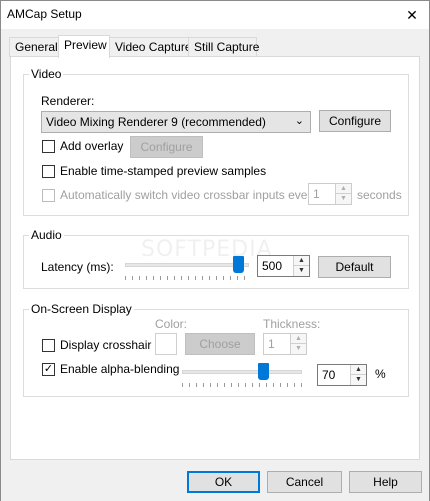 Image resolution: width=430 pixels, height=501 pixels. Describe the element at coordinates (355, 121) in the screenshot. I see `renderer-configure-button: Configure` at that location.